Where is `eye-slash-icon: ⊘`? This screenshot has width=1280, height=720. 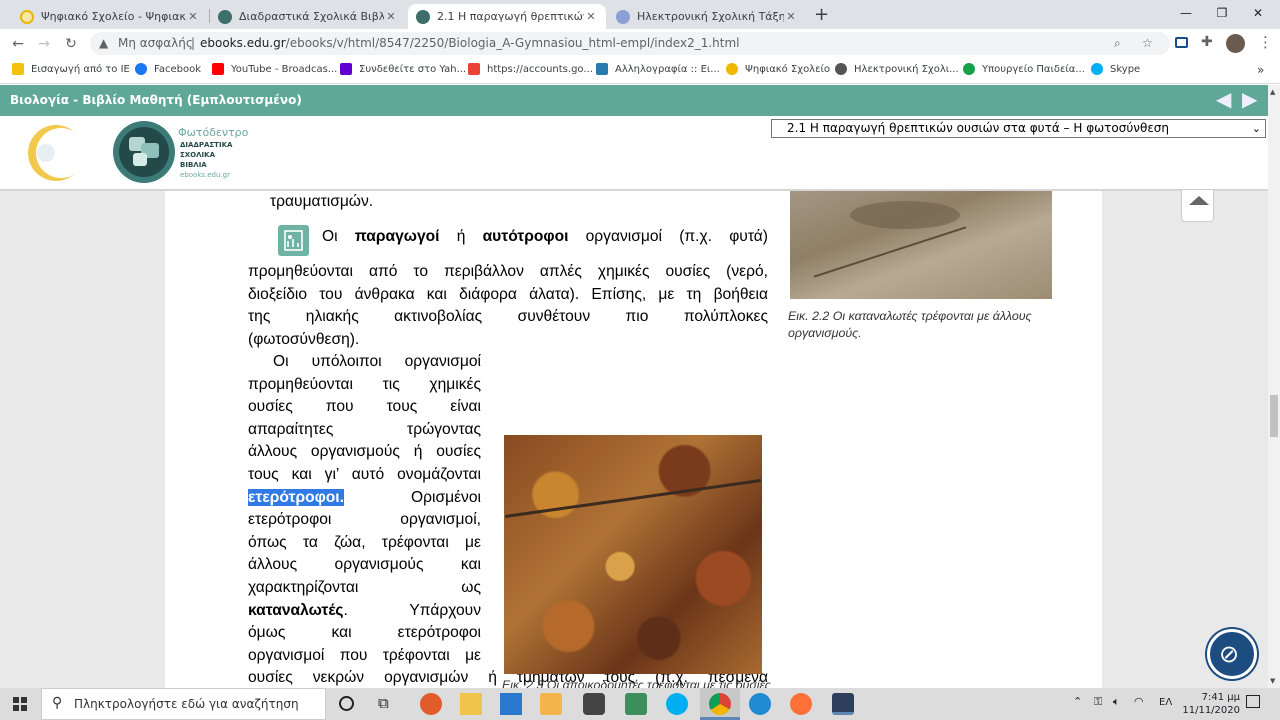 eye-slash-icon: ⊘ is located at coordinates (1229, 654).